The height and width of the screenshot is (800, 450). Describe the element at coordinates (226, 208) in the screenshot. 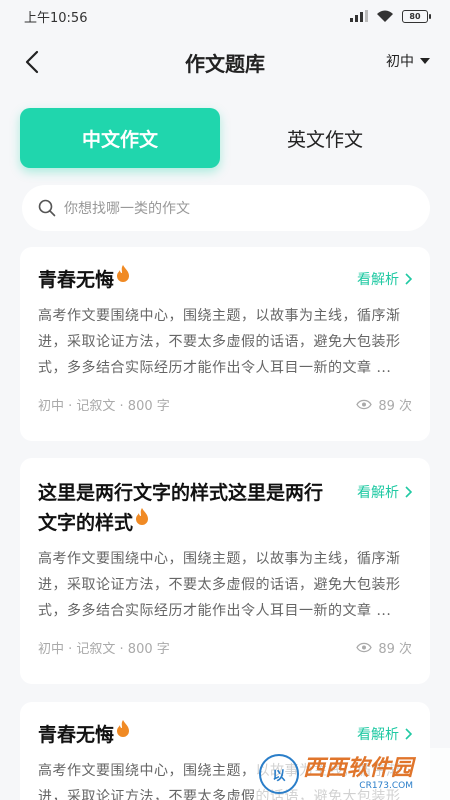

I see `search-input: 你想找哪一类的作文` at that location.